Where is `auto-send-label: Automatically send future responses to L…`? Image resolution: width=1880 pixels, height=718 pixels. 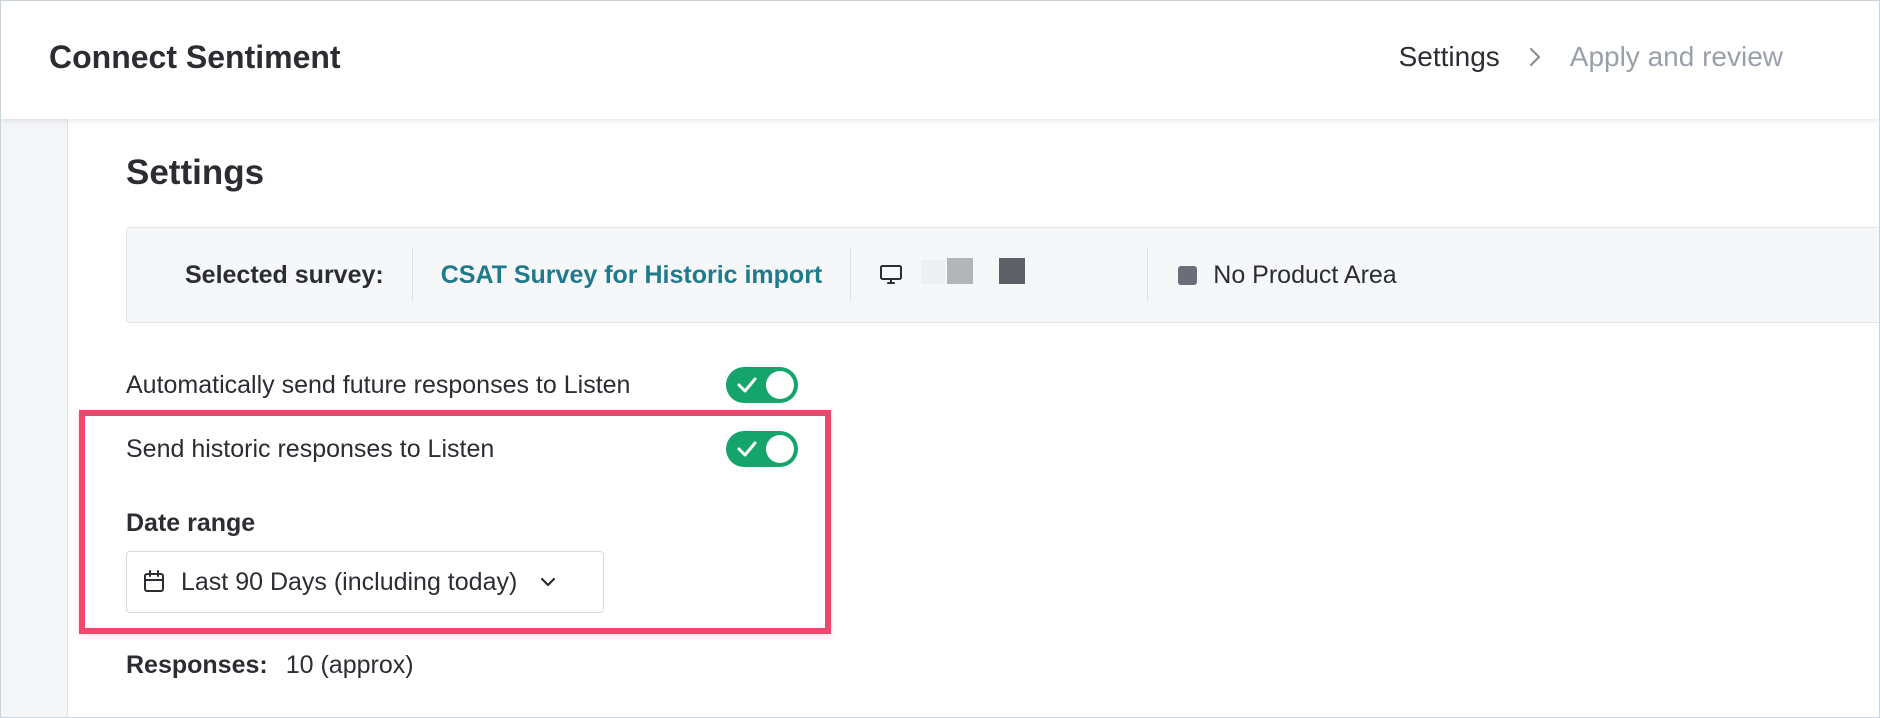
auto-send-label: Automatically send future responses to L… is located at coordinates (378, 385).